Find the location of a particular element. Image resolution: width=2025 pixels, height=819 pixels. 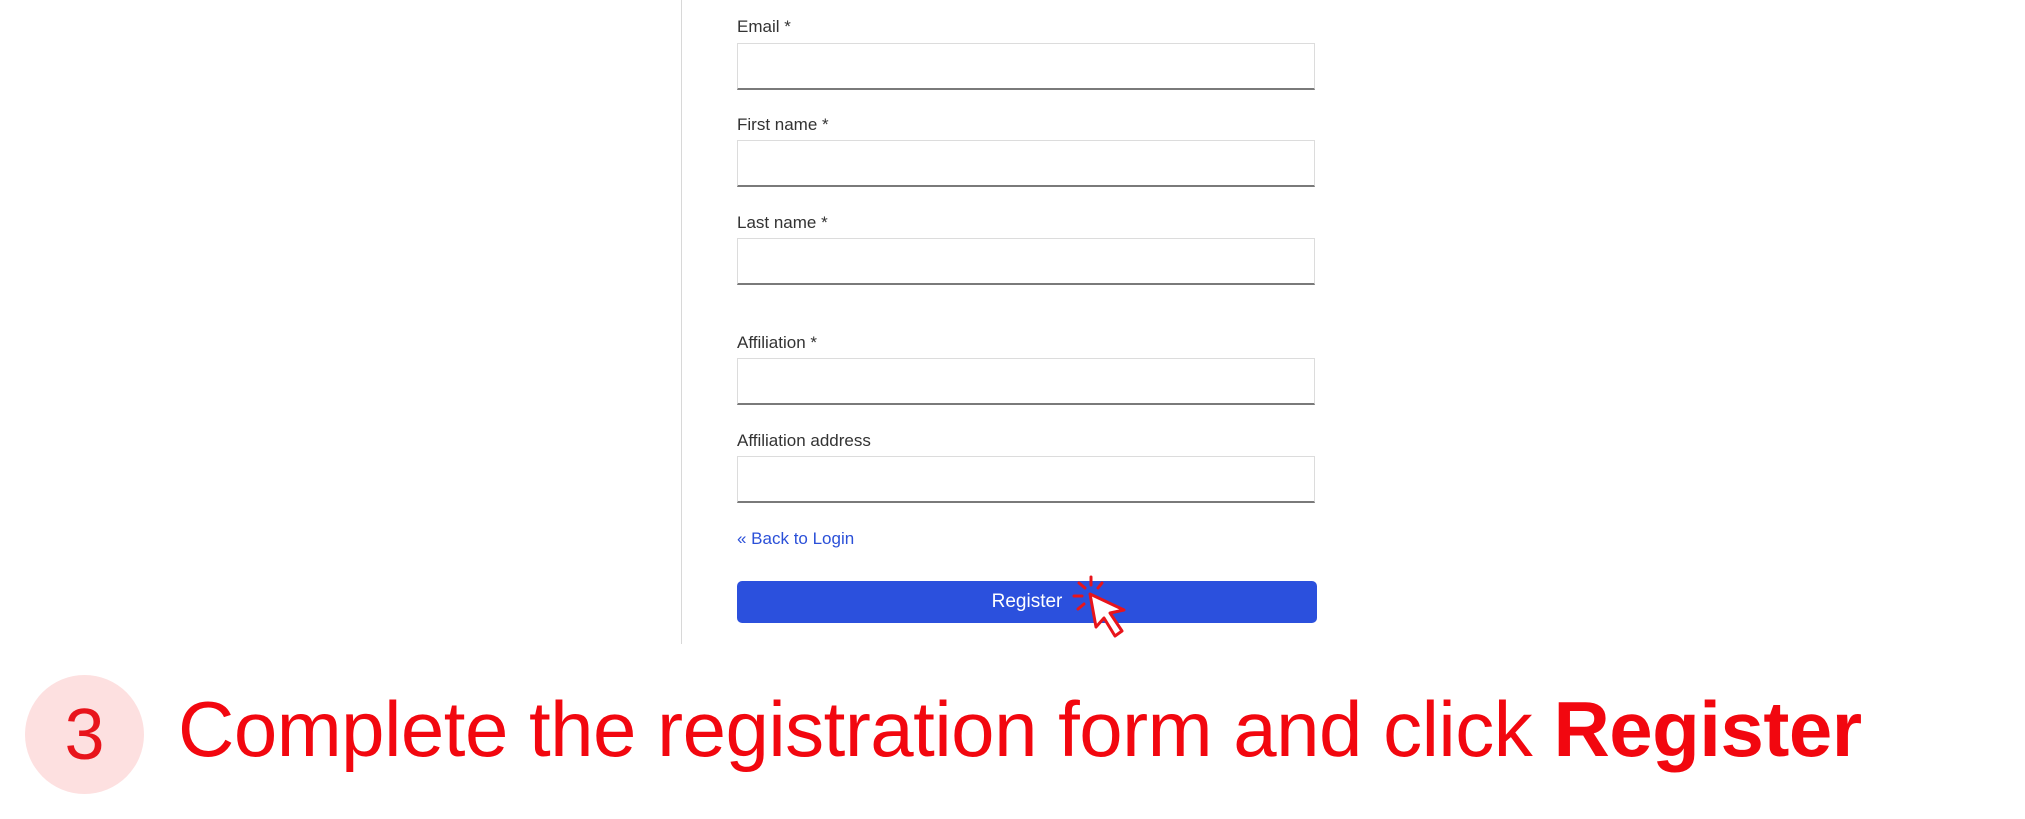

first-name-field is located at coordinates (1026, 163).